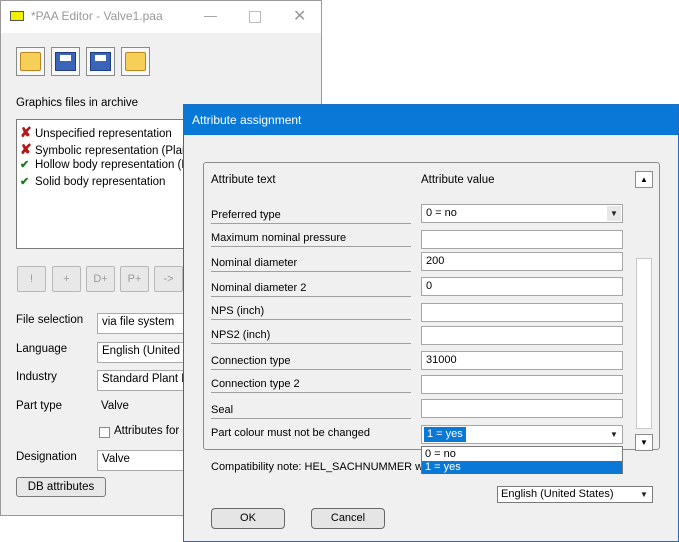 The width and height of the screenshot is (679, 542). Describe the element at coordinates (149, 431) in the screenshot. I see `attributes-checkbox-label: Attributes for l` at that location.